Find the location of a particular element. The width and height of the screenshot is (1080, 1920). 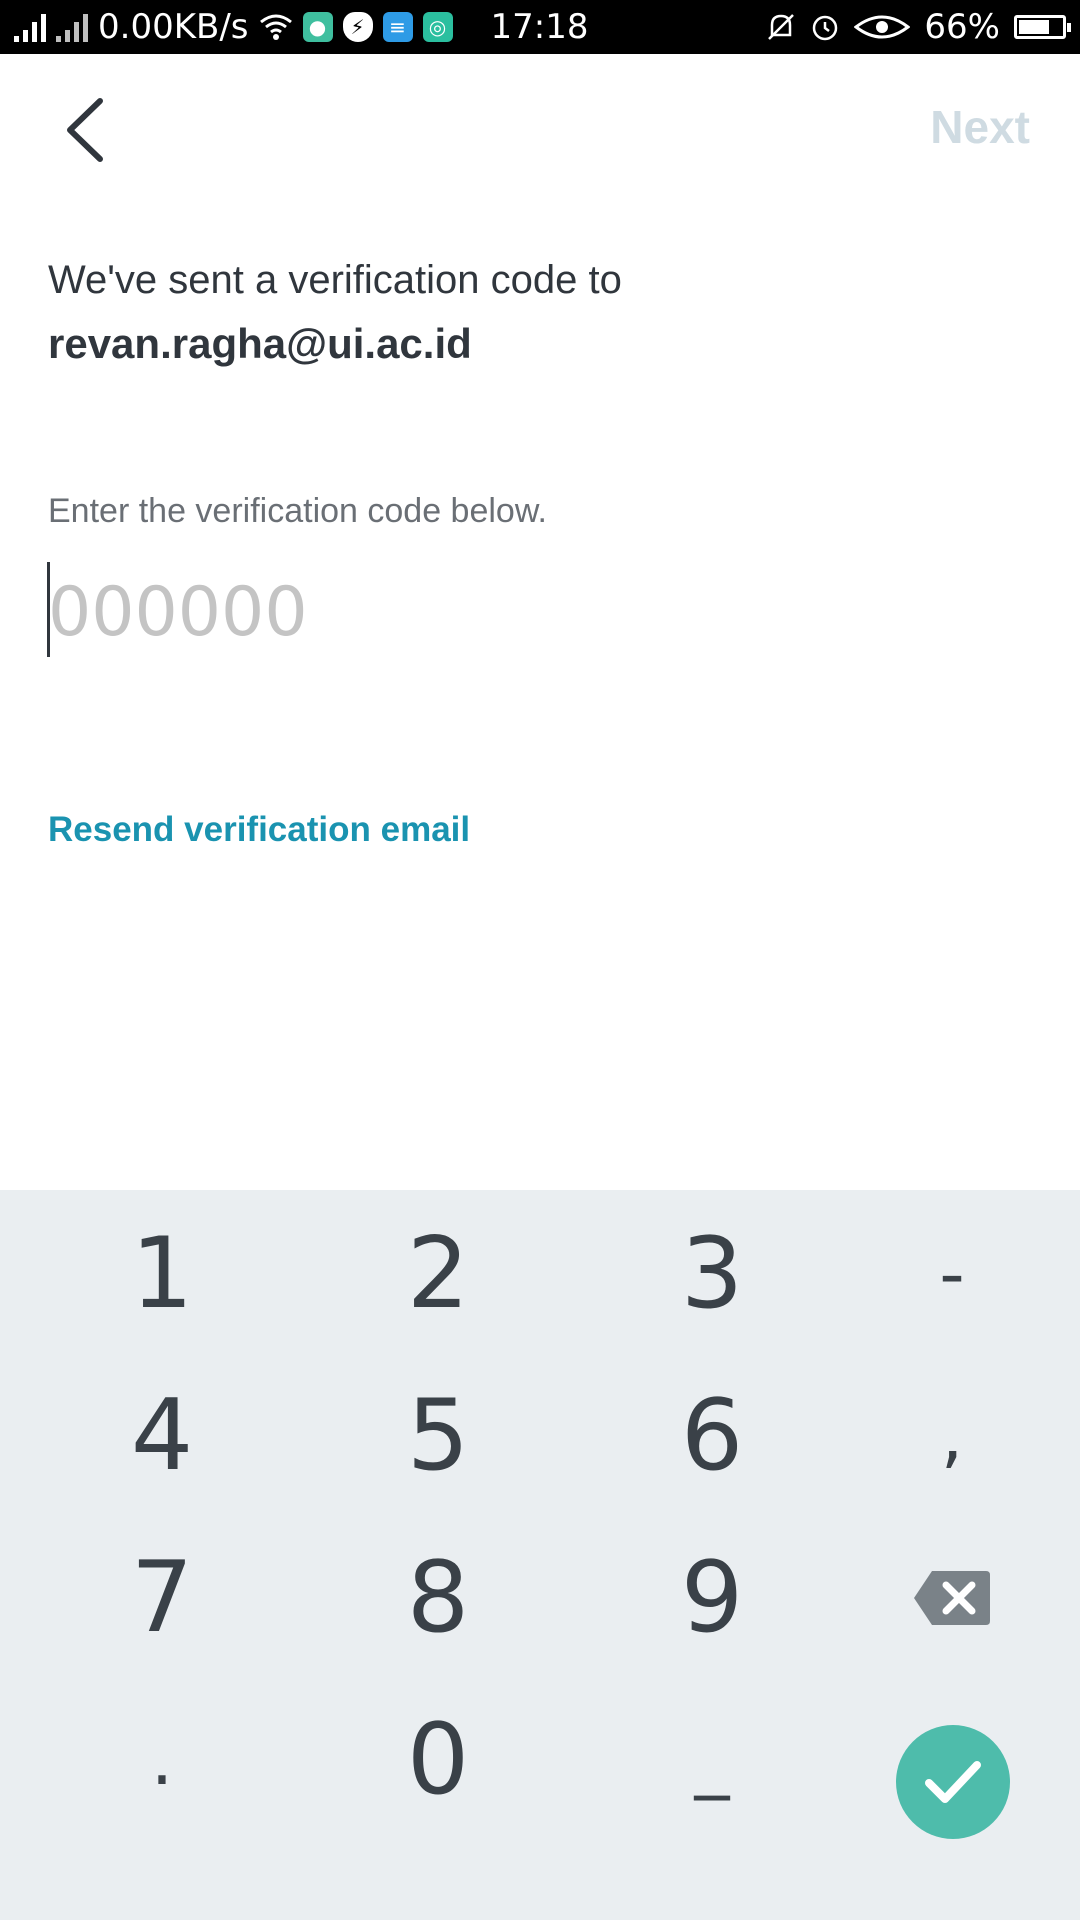

wifi-icon is located at coordinates (275, 27).